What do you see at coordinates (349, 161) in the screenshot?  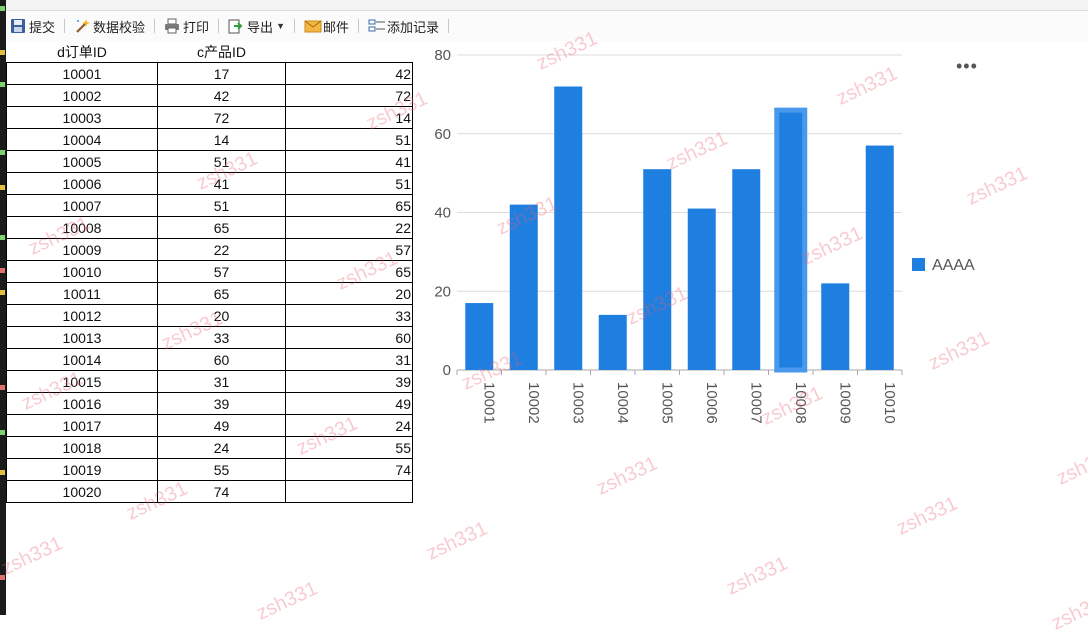 I see `value-cell: 41` at bounding box center [349, 161].